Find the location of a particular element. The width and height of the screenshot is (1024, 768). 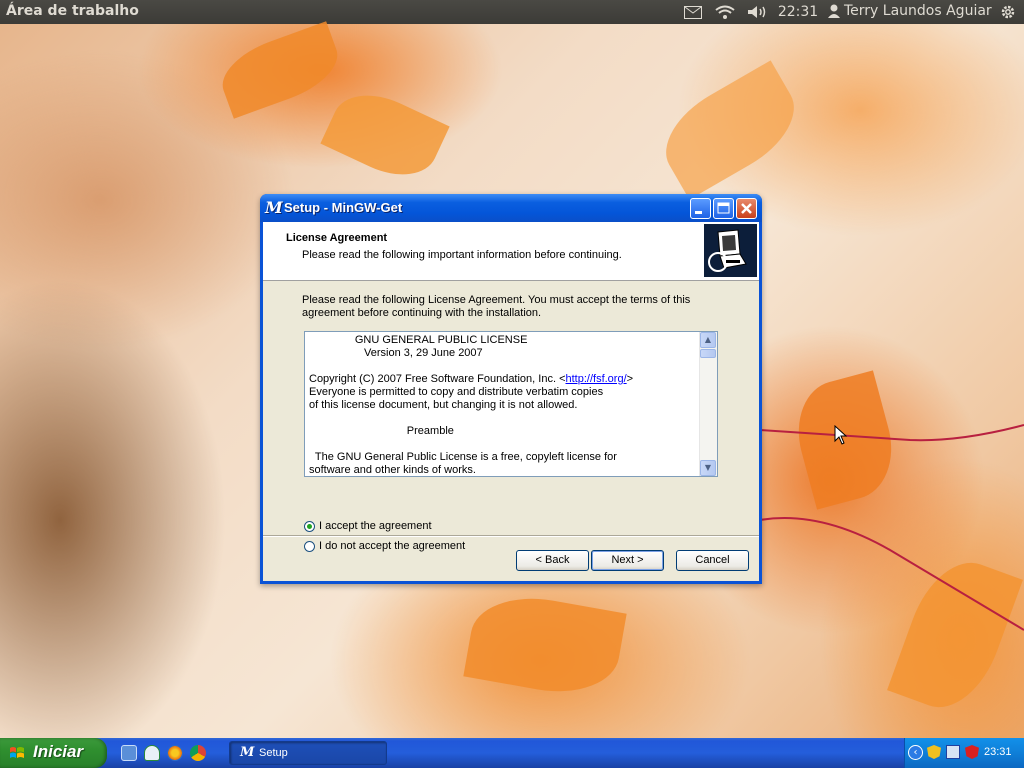

page-title: License Agreement is located at coordinates (337, 238).